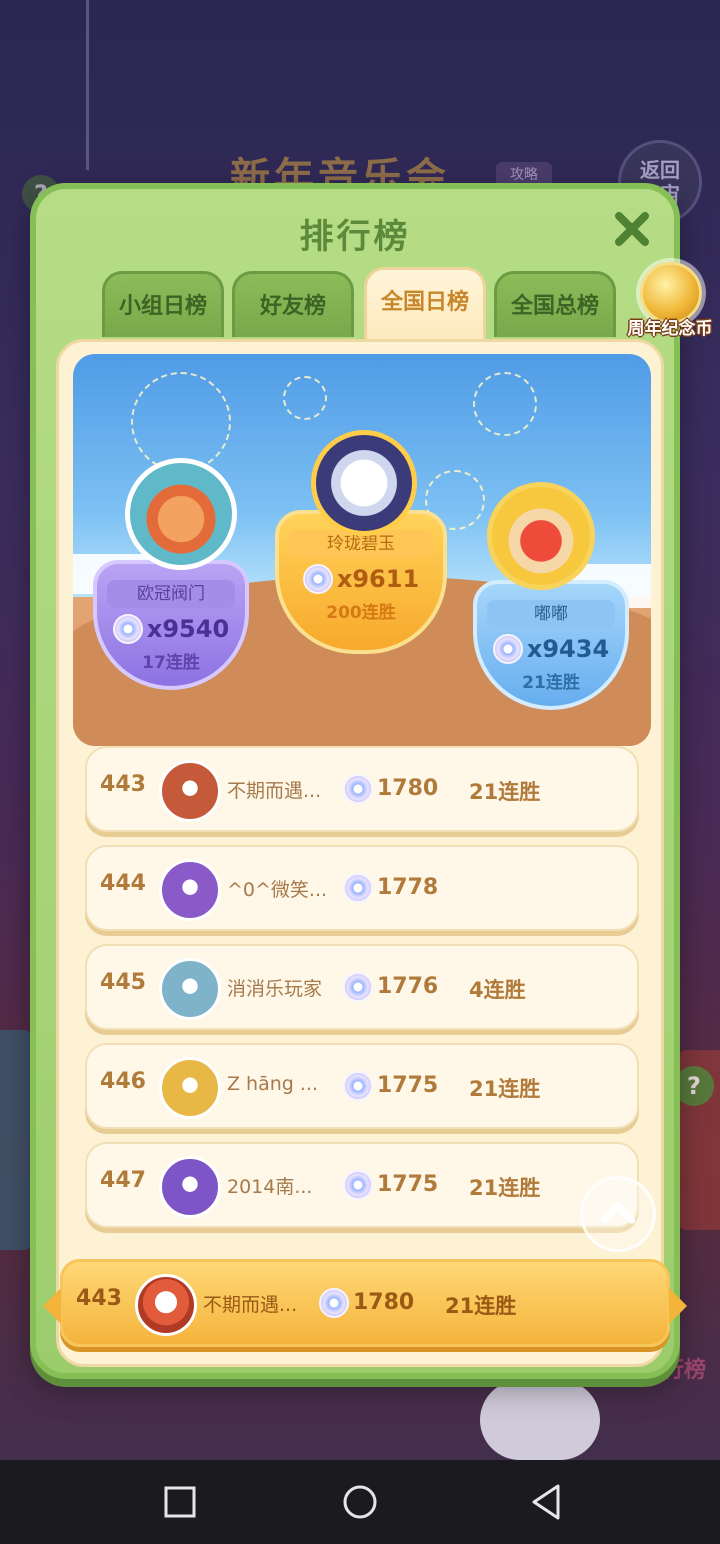 This screenshot has width=720, height=1544. I want to click on modal-title: 排行榜, so click(355, 237).